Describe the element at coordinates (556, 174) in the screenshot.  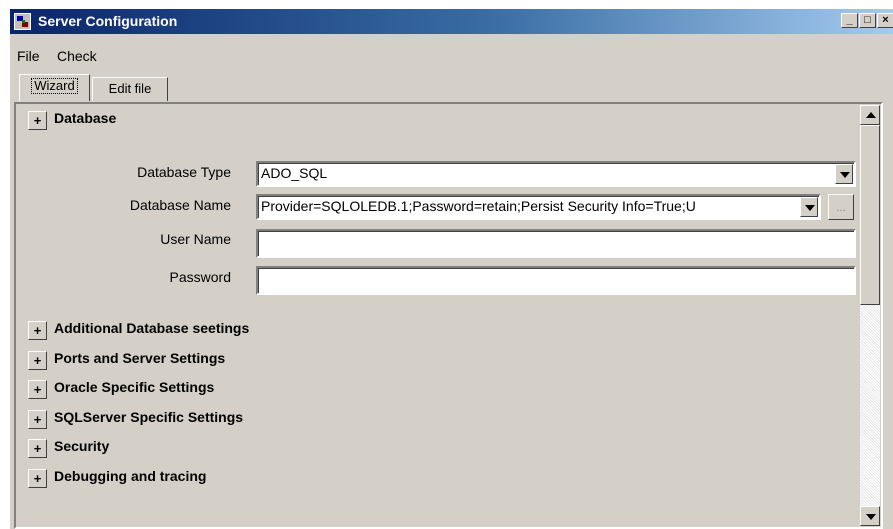
I see `database-type-select: ADO_SQL` at that location.